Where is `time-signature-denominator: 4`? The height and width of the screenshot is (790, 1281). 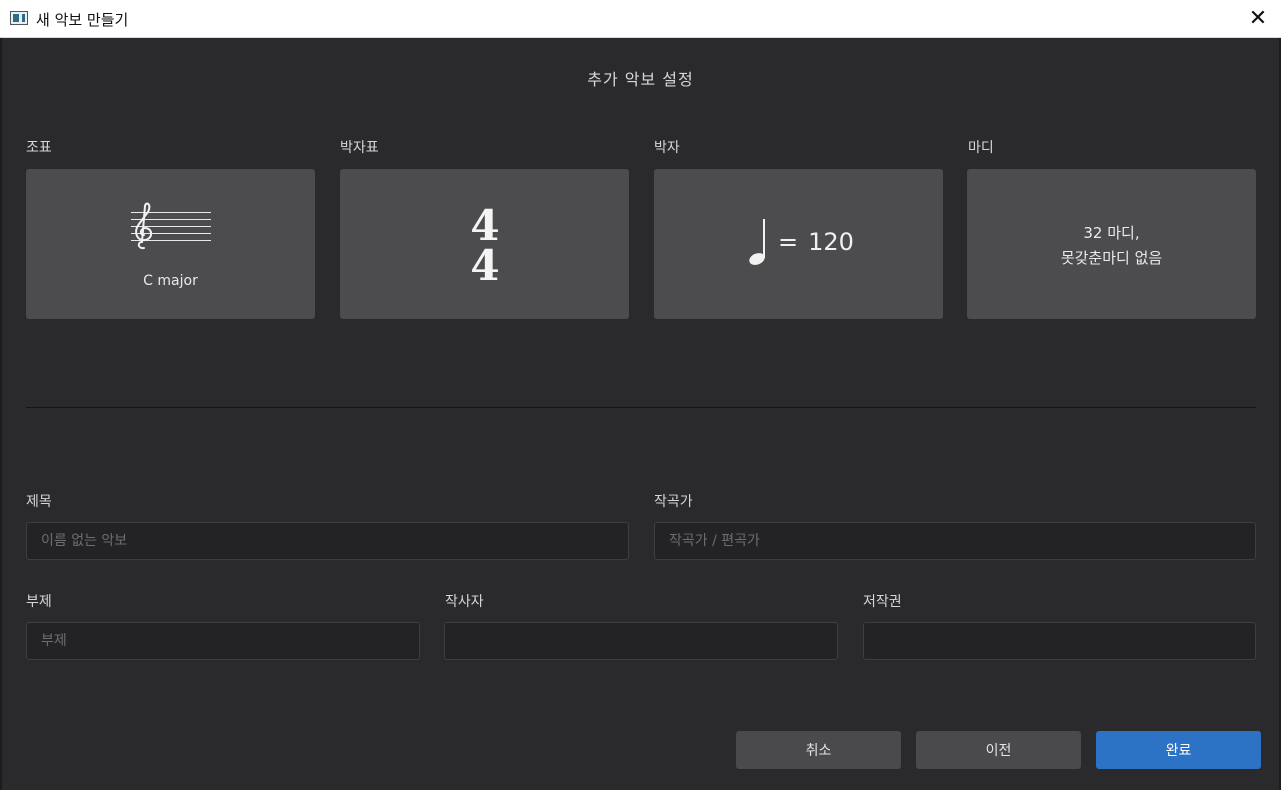 time-signature-denominator: 4 is located at coordinates (484, 262).